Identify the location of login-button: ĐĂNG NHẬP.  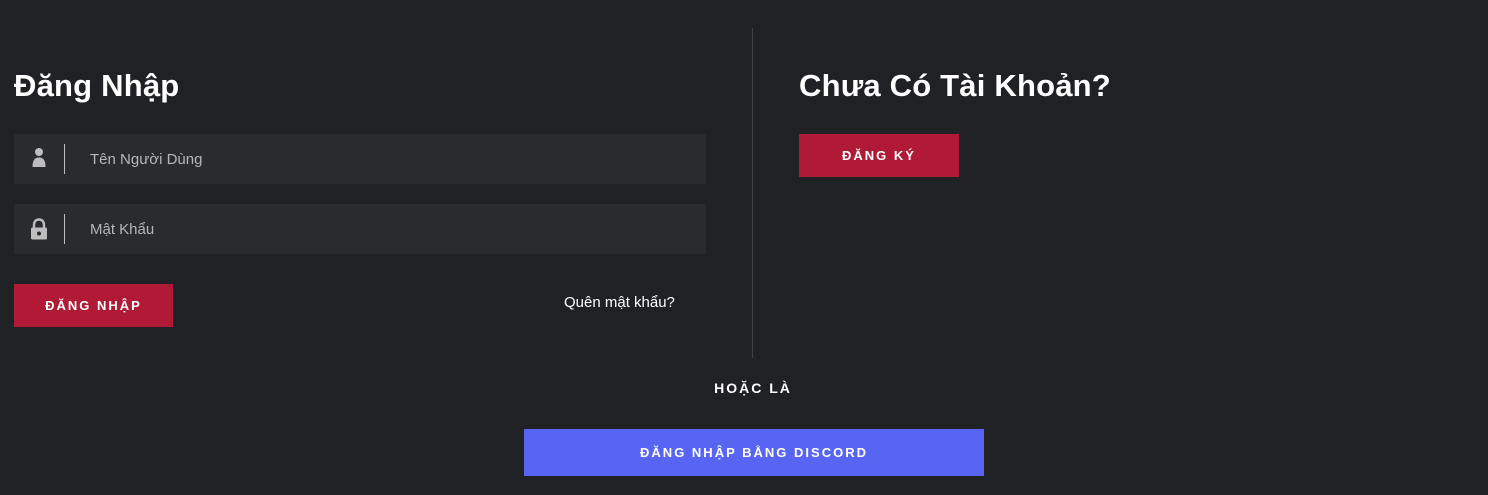
(93, 305).